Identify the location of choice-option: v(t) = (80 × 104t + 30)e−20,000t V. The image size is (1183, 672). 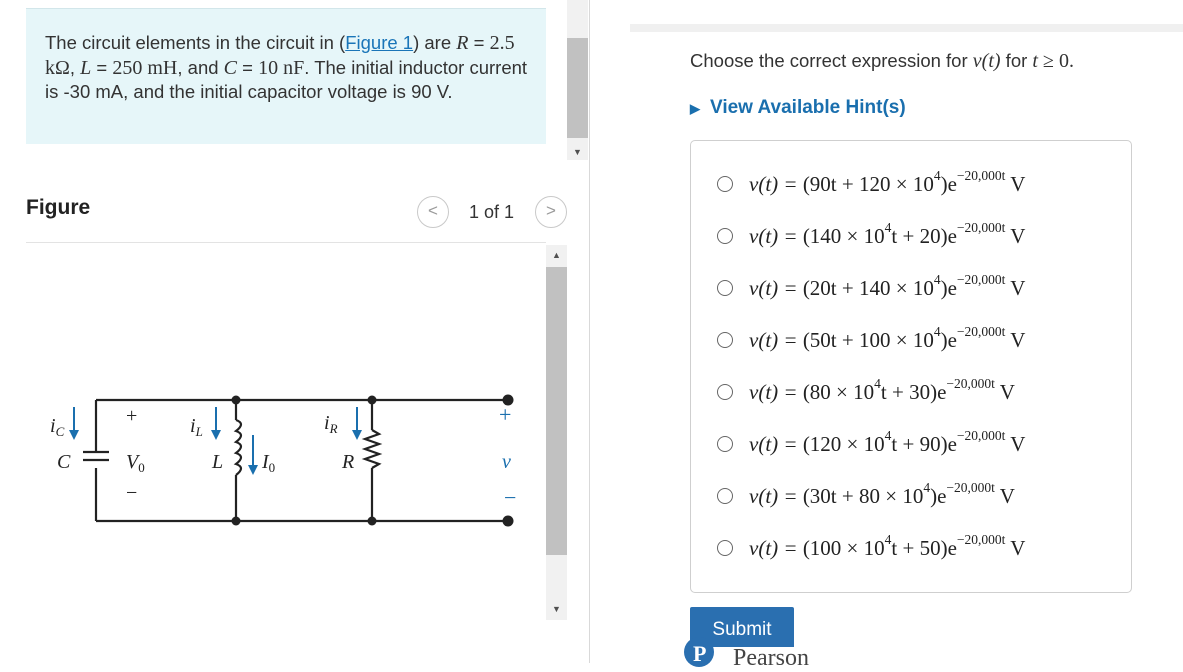
(866, 392).